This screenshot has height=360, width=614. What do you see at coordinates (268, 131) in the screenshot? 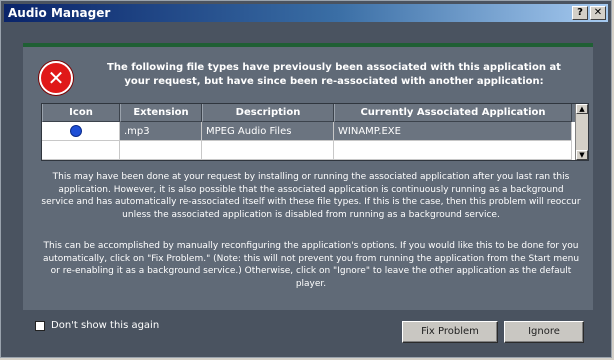
I see `description-cell: MPEG Audio Files` at bounding box center [268, 131].